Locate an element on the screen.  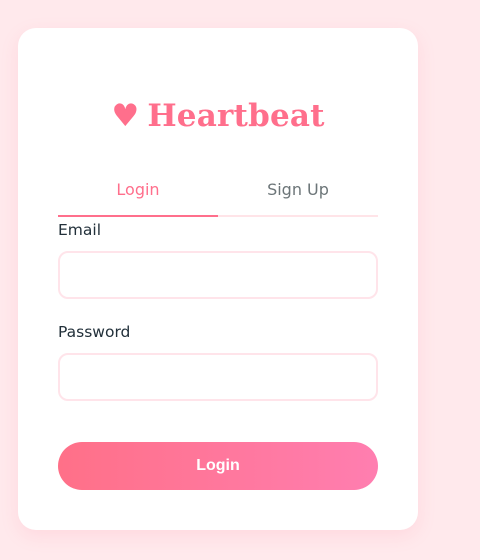
auth-tabs: Login Sign Up is located at coordinates (218, 192).